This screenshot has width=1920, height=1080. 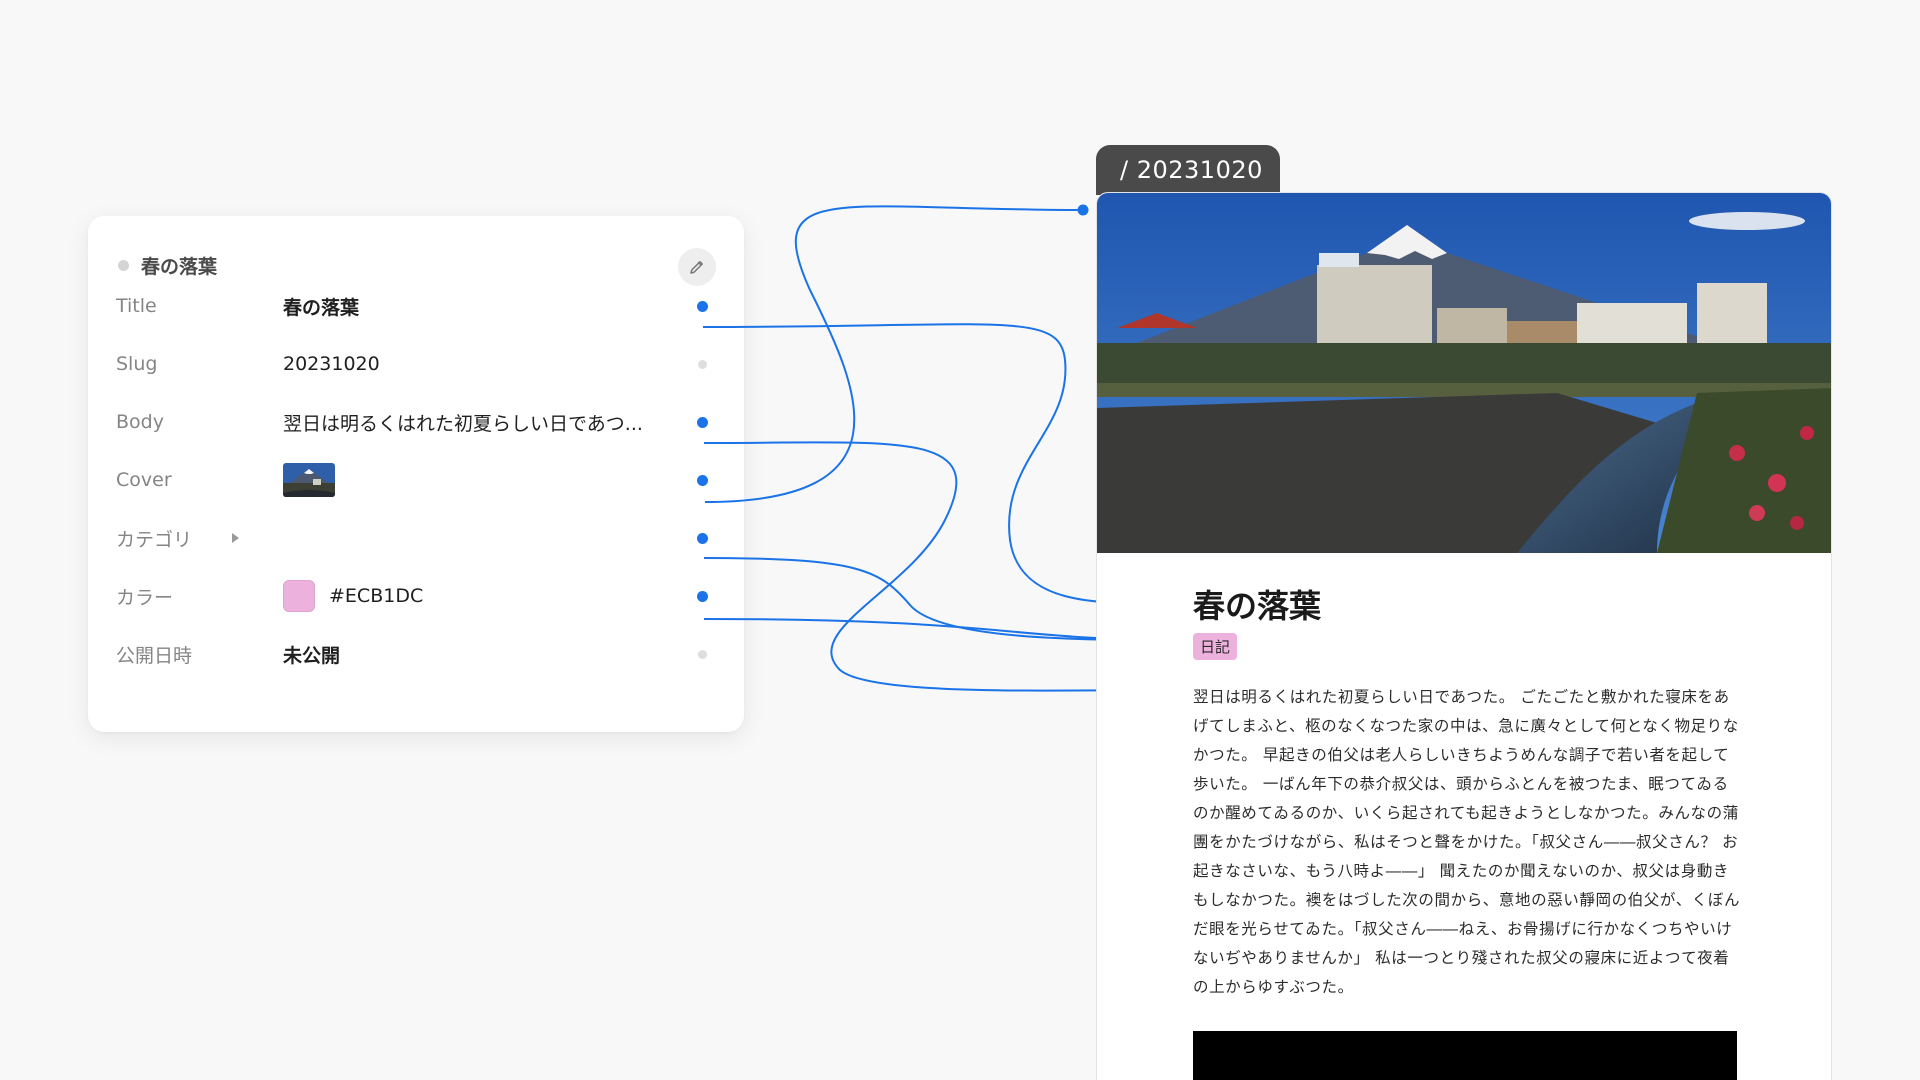 I want to click on field-value-cover, so click(x=309, y=480).